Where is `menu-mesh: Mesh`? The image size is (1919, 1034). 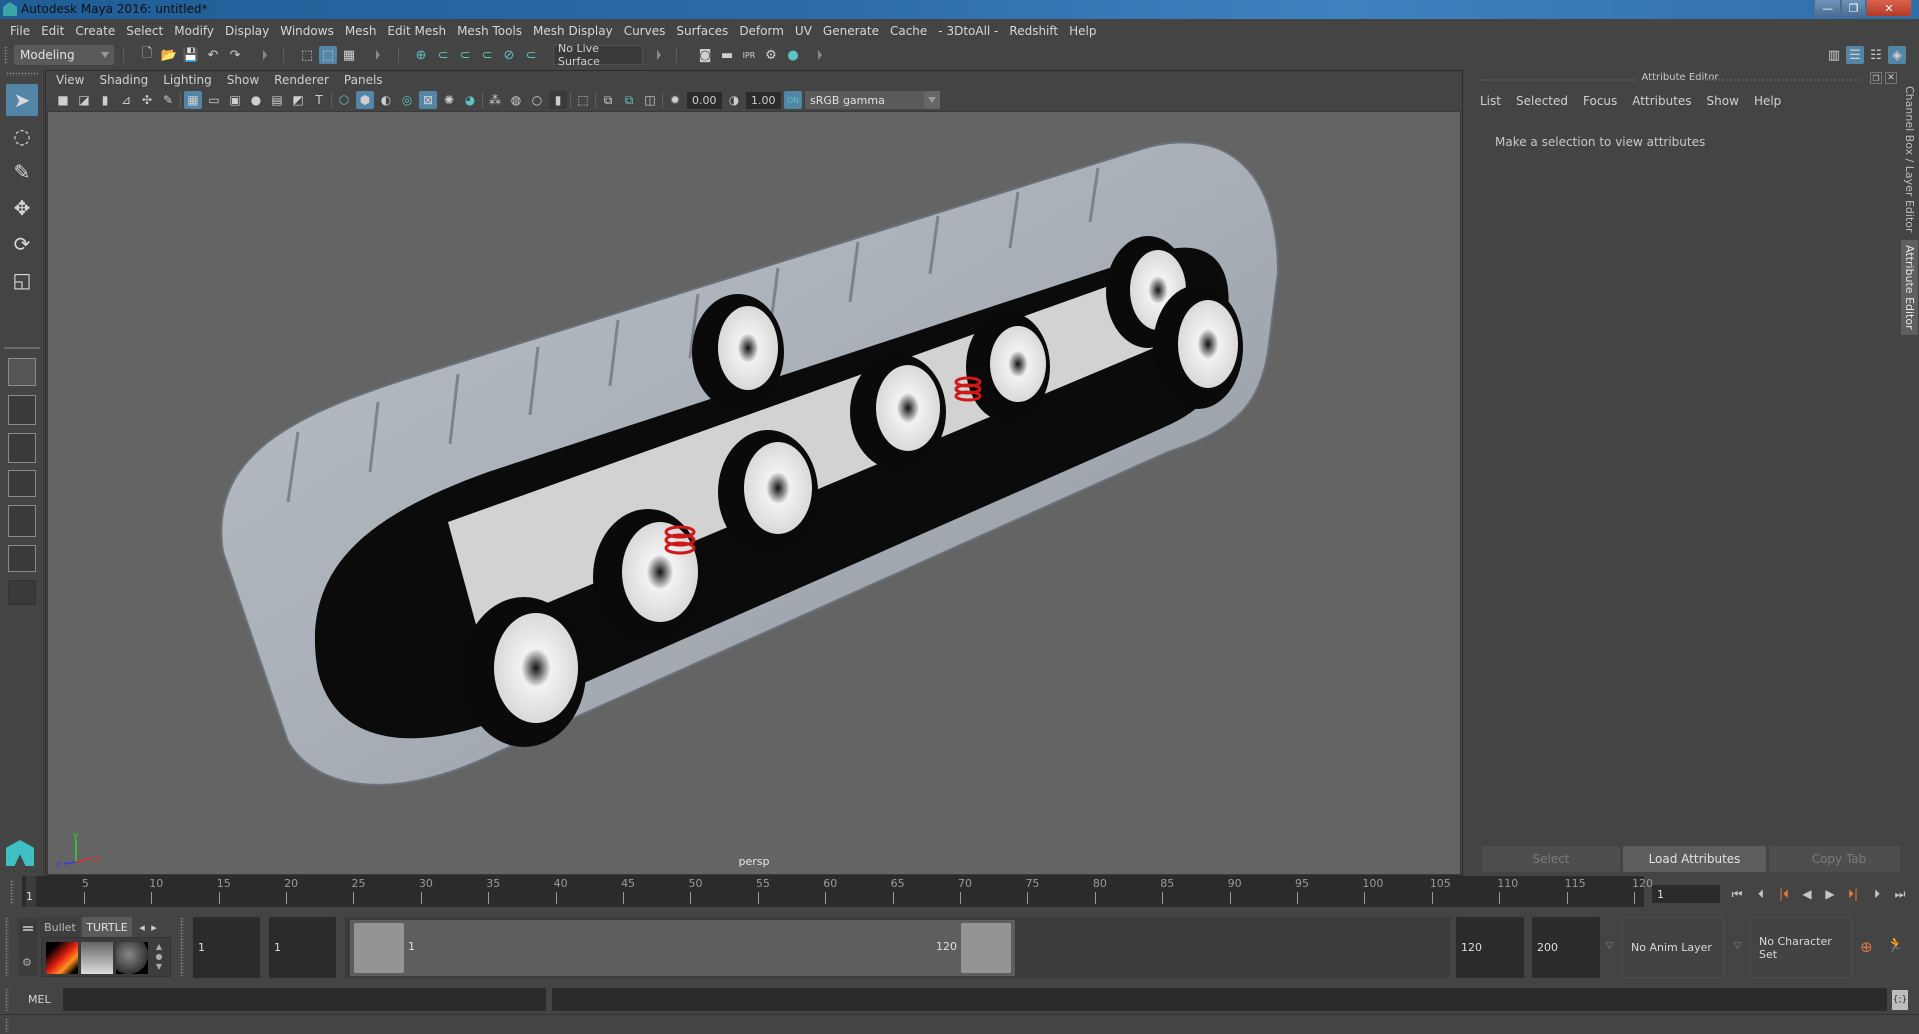 menu-mesh: Mesh is located at coordinates (361, 31).